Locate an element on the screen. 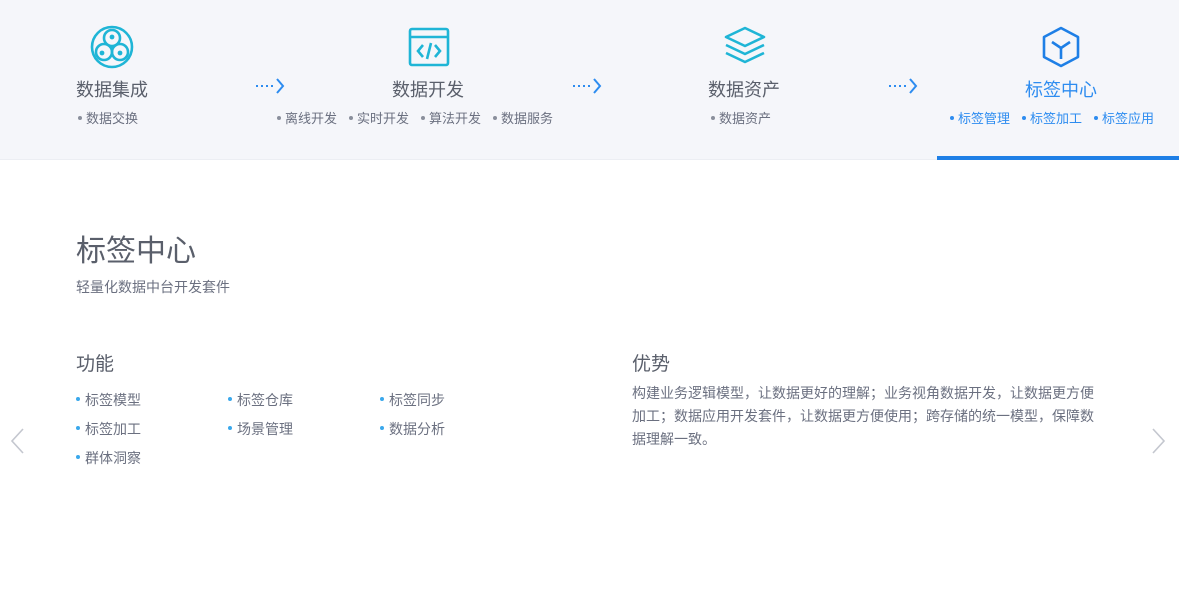 Image resolution: width=1179 pixels, height=590 pixels. step-sub-item: 数据交换 is located at coordinates (108, 117).